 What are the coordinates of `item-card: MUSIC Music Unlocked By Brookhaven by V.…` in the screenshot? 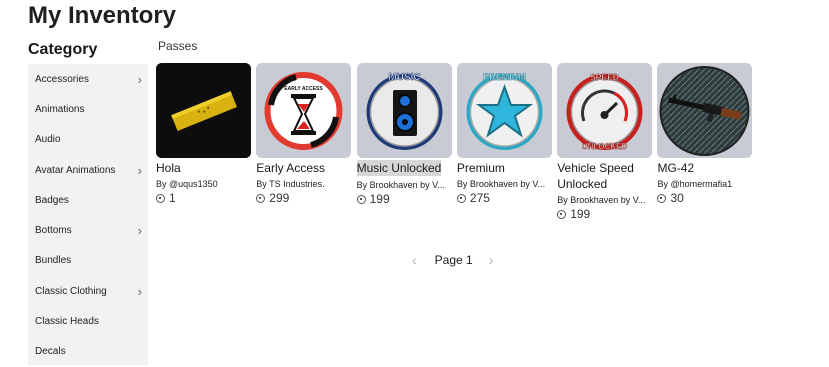 It's located at (404, 142).